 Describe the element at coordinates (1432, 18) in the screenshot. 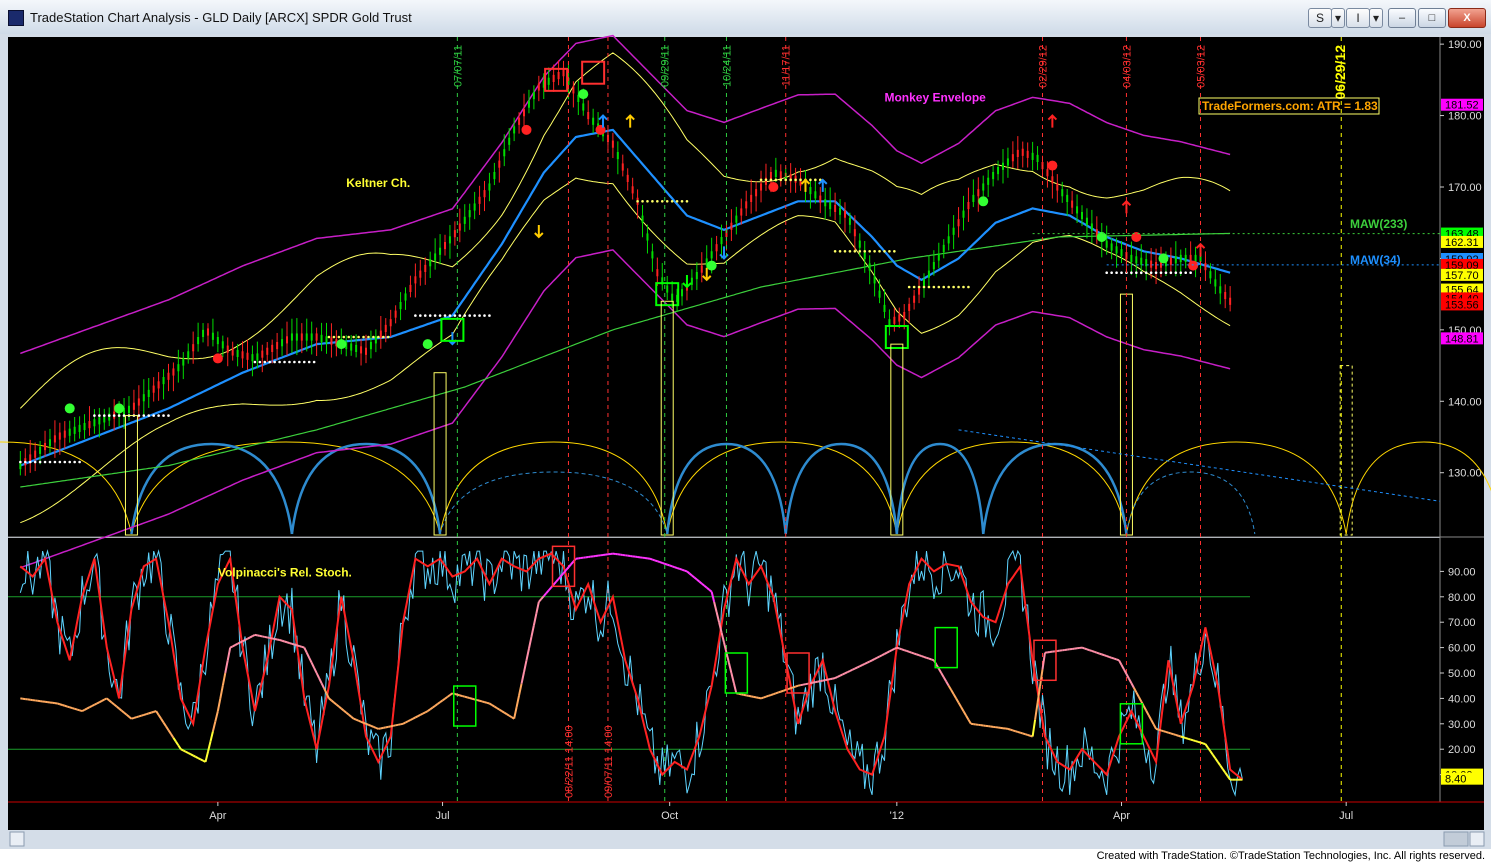

I see `maximize-button: □` at that location.